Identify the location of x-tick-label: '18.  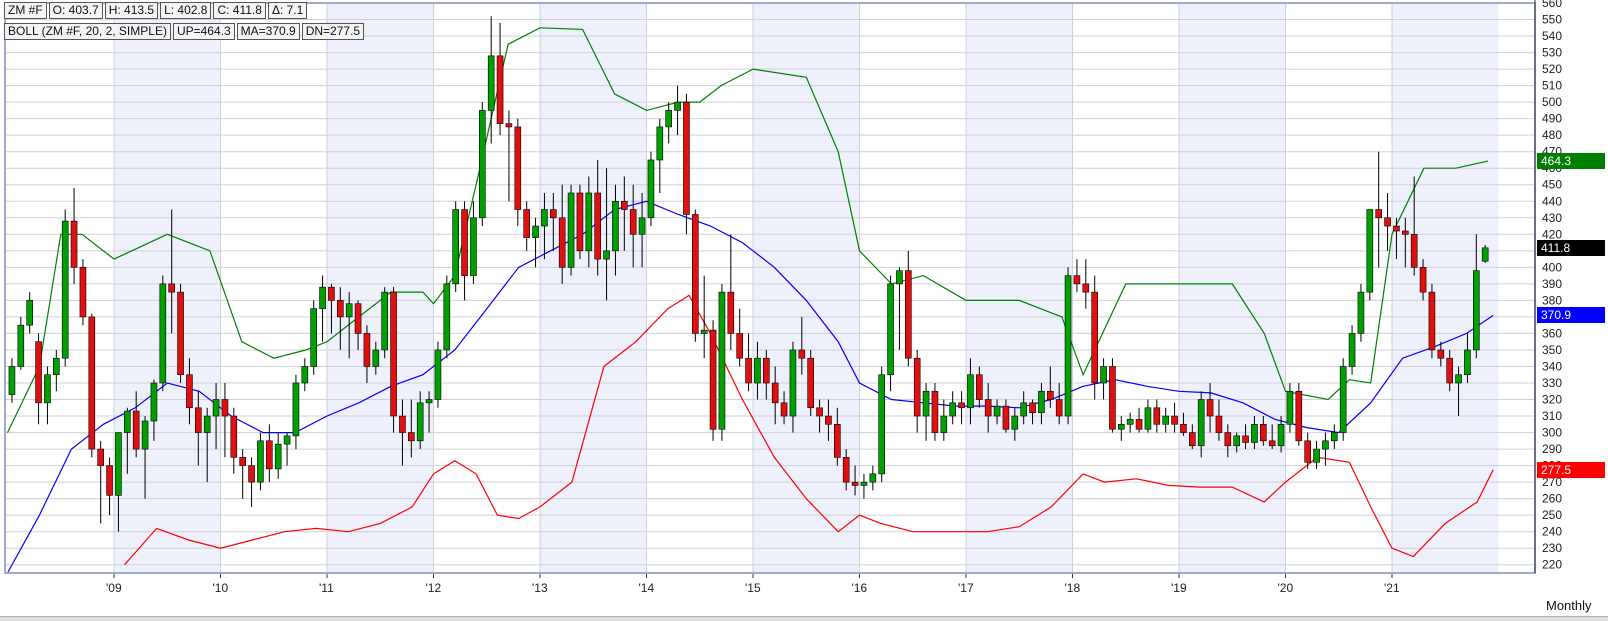
(1073, 588).